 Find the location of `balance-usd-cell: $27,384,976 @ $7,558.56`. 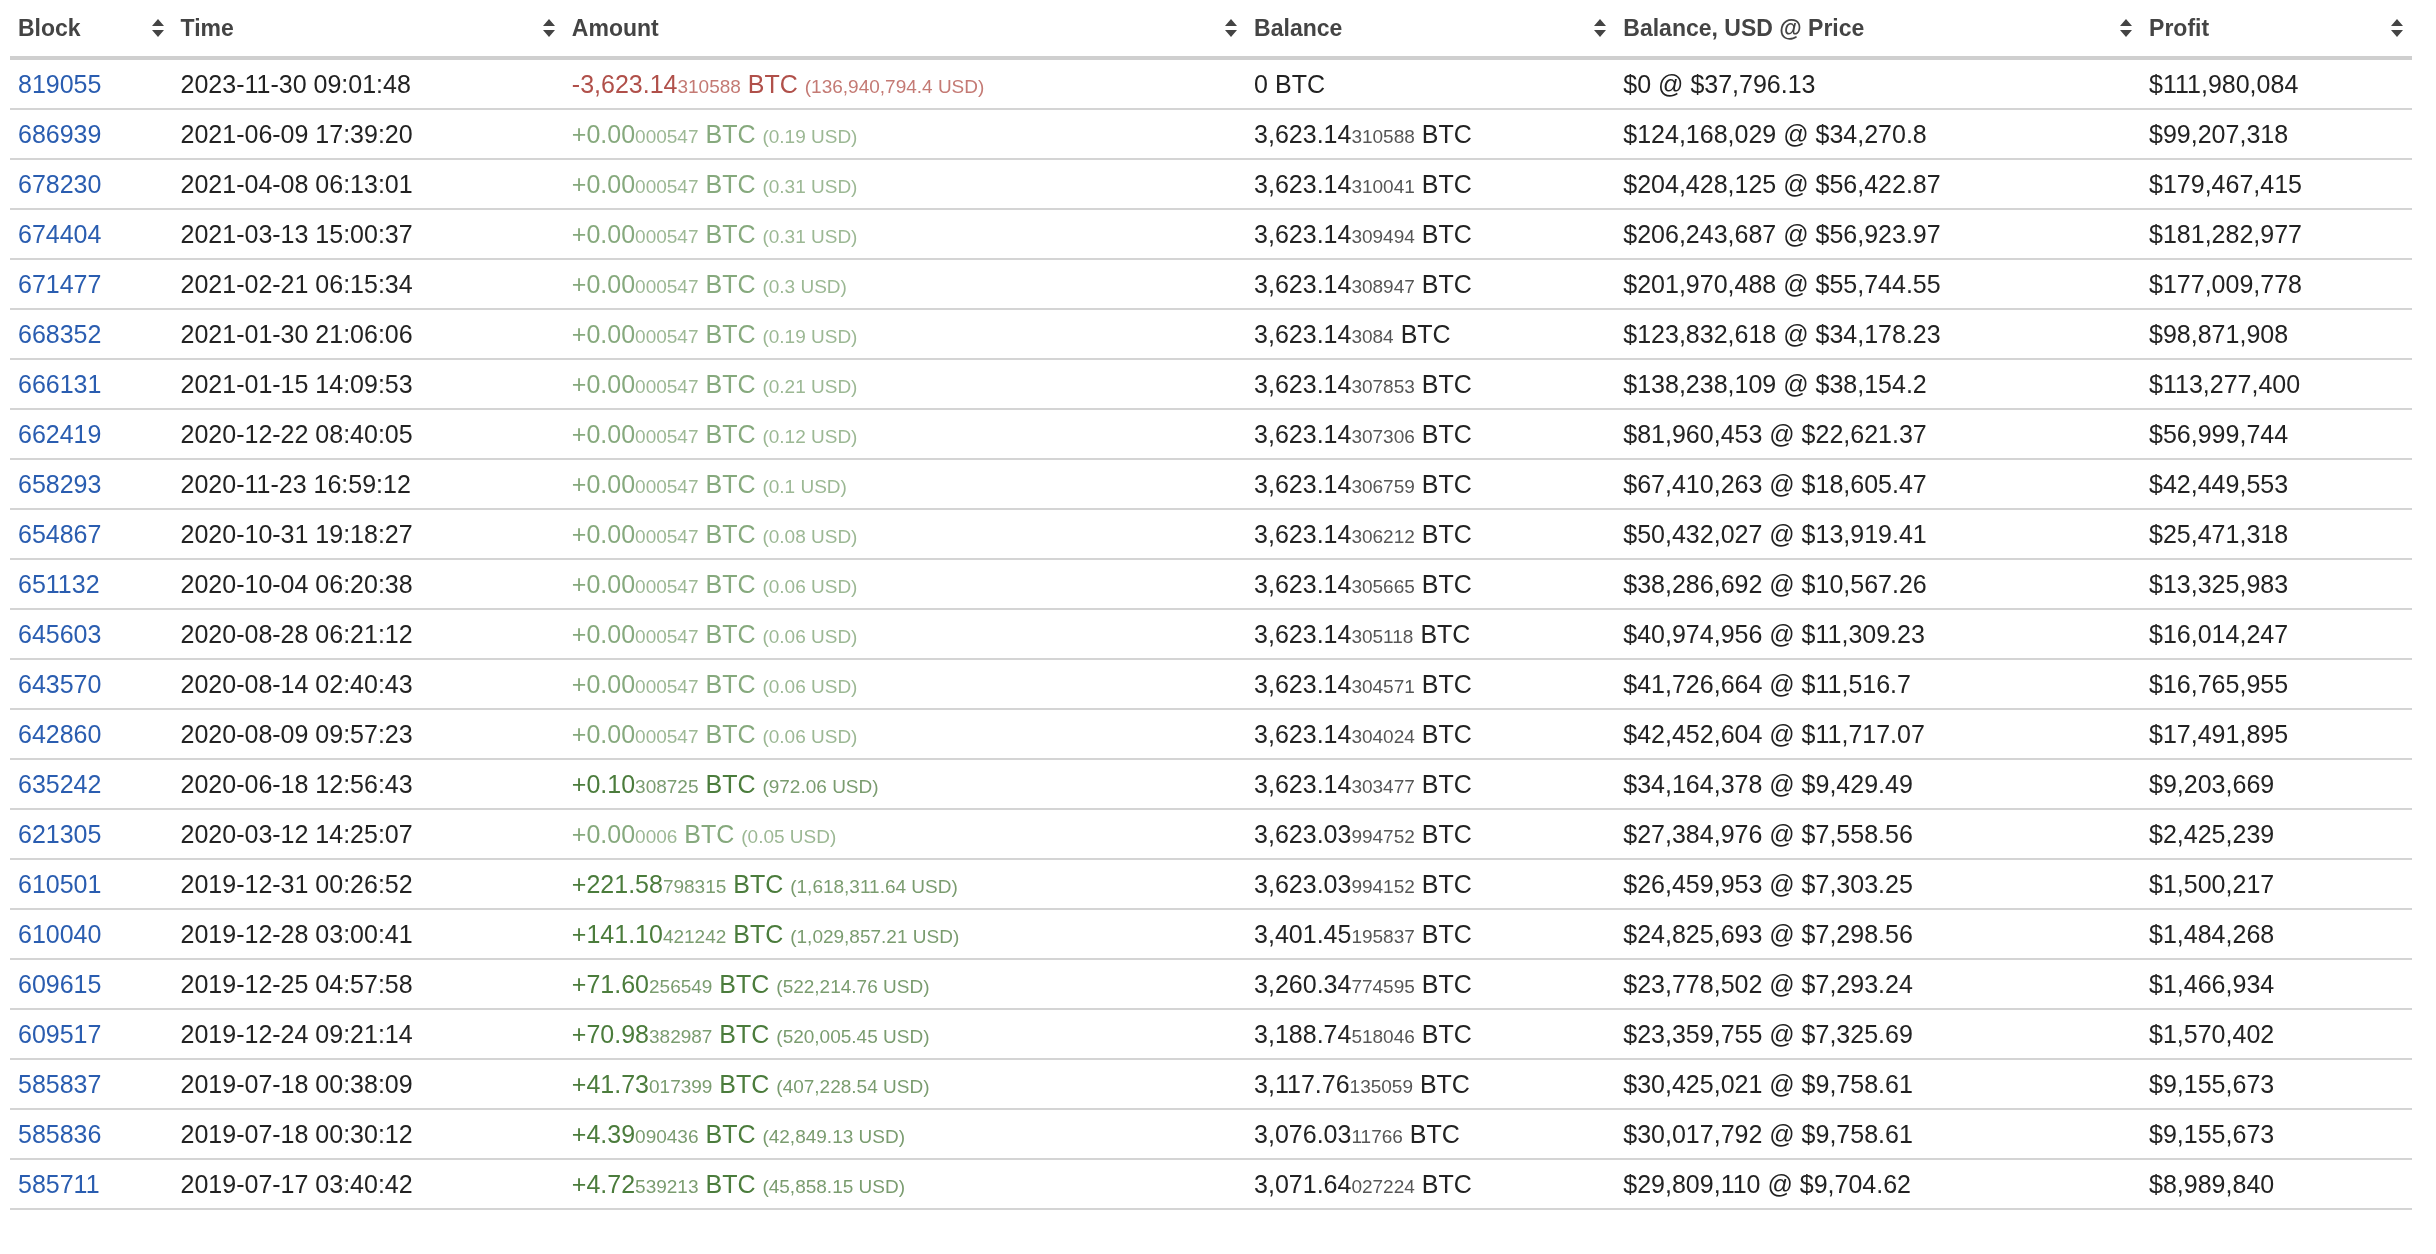

balance-usd-cell: $27,384,976 @ $7,558.56 is located at coordinates (1768, 833).